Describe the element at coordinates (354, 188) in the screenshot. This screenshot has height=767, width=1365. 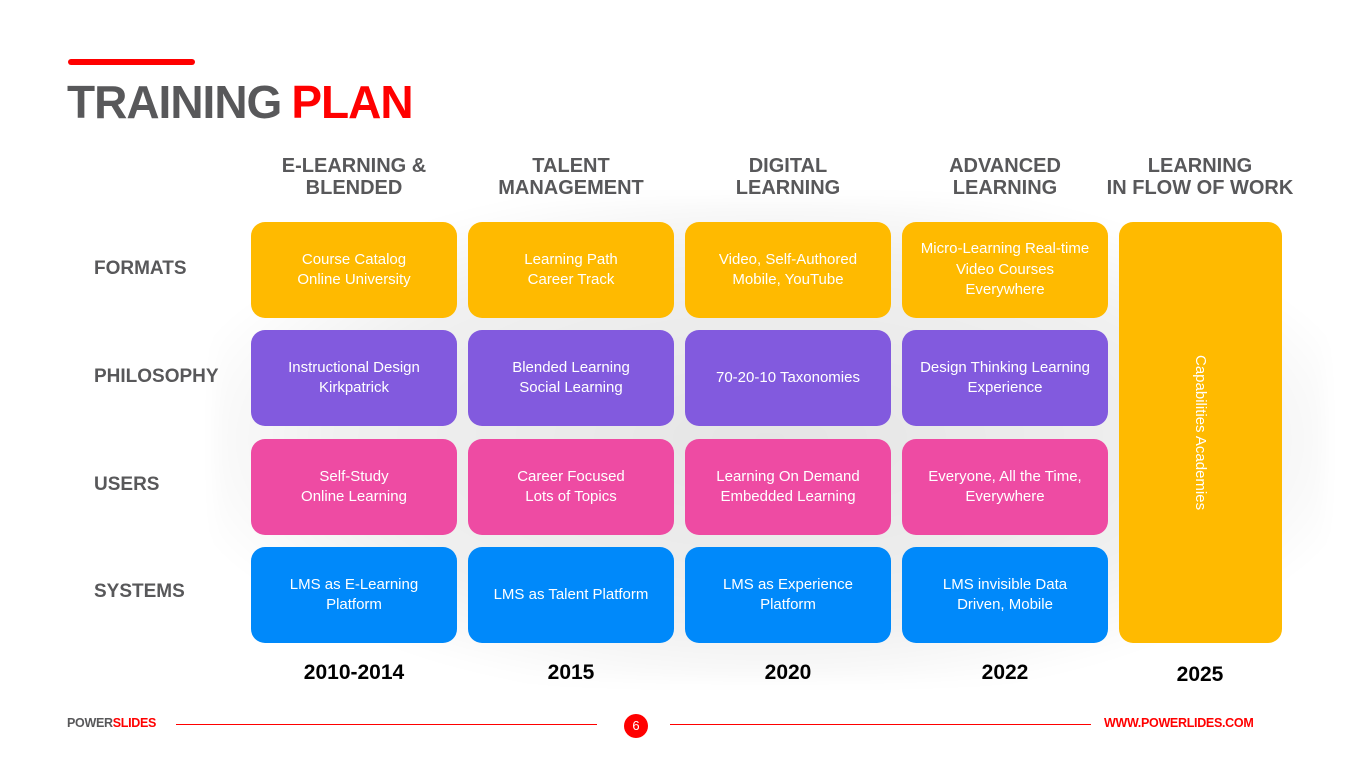
I see `column-header-line: BLENDED` at that location.